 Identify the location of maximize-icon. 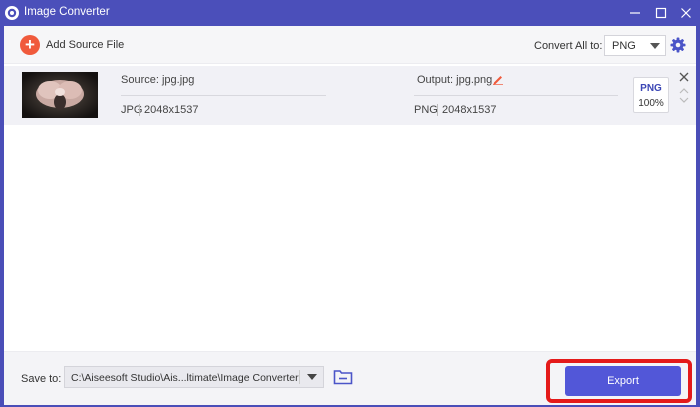
(661, 13).